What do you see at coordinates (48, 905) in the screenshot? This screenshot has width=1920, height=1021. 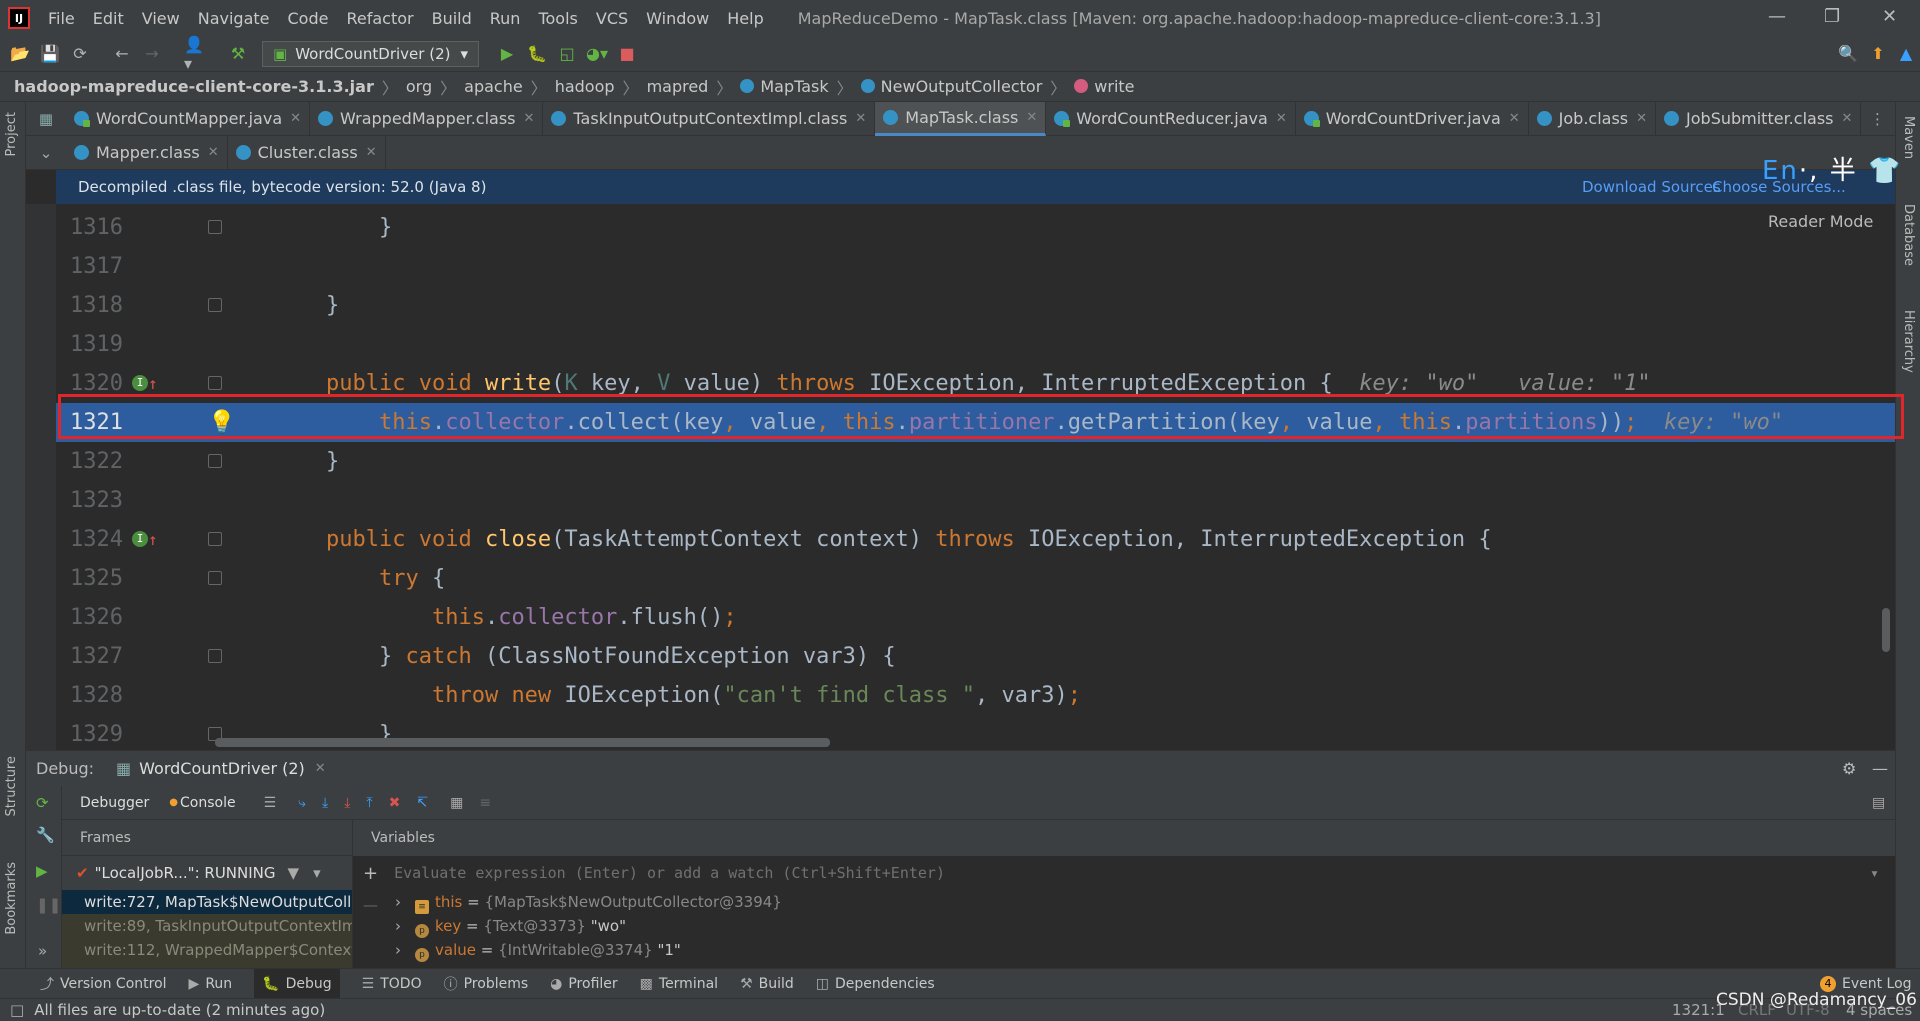 I see `pause-icon: ❚❚` at bounding box center [48, 905].